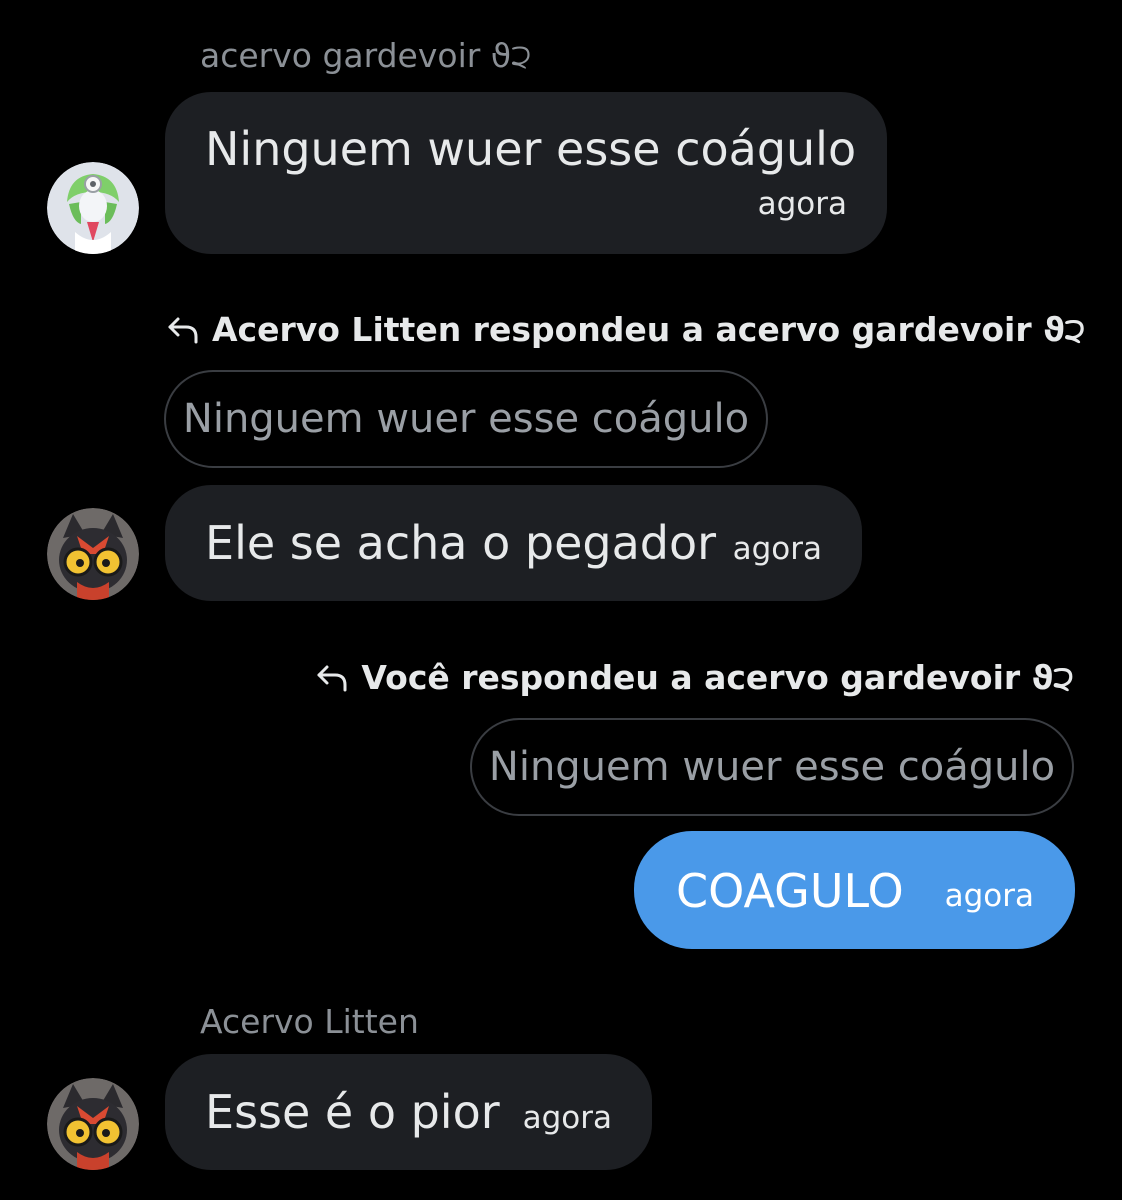 Image resolution: width=1122 pixels, height=1200 pixels. What do you see at coordinates (309, 1021) in the screenshot?
I see `sender-name: Acervo Litten` at bounding box center [309, 1021].